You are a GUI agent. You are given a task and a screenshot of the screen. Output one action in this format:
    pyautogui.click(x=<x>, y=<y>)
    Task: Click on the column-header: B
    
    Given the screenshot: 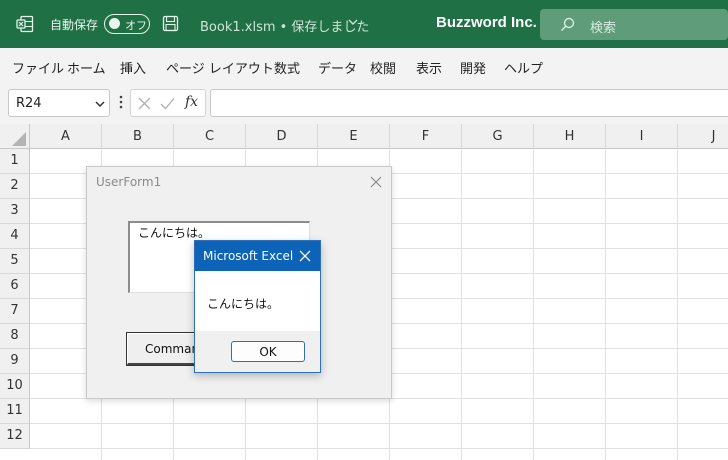 What is the action you would take?
    pyautogui.click(x=138, y=136)
    